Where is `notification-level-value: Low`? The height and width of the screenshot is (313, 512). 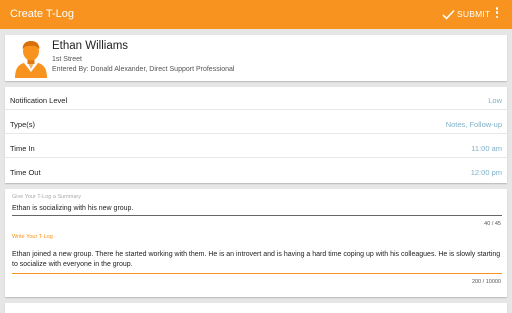
notification-level-value: Low is located at coordinates (495, 100).